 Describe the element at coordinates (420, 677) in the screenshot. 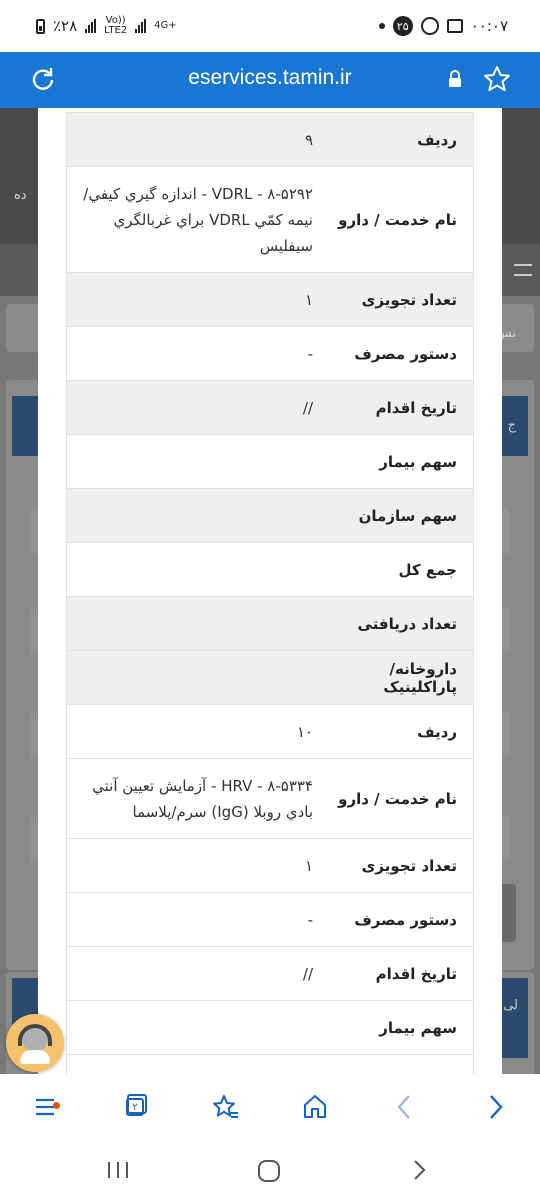

I see `row-label: داروخانه/پاراکلینیک` at that location.